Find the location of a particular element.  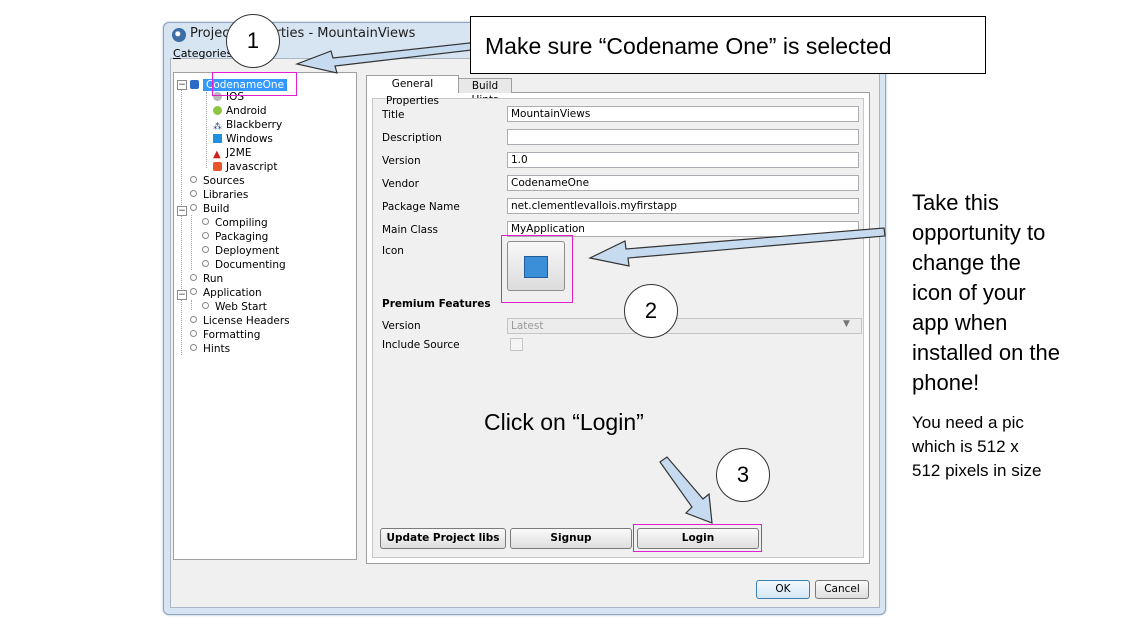

pic-note-line: You need a pic is located at coordinates (968, 422).